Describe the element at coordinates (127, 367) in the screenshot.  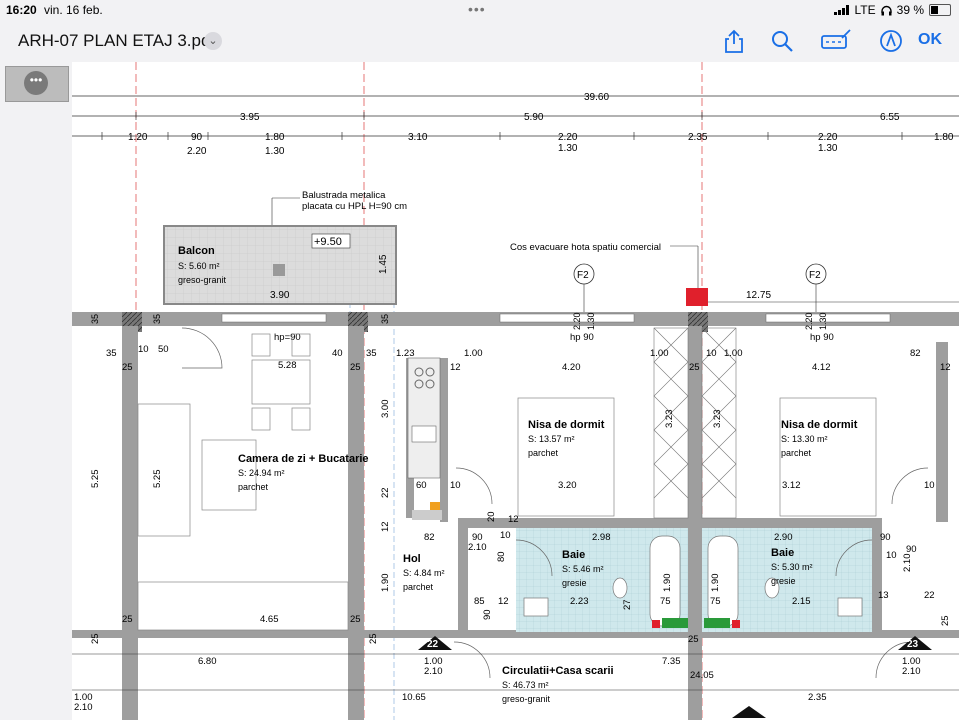
I see `dim-25a: 25` at that location.